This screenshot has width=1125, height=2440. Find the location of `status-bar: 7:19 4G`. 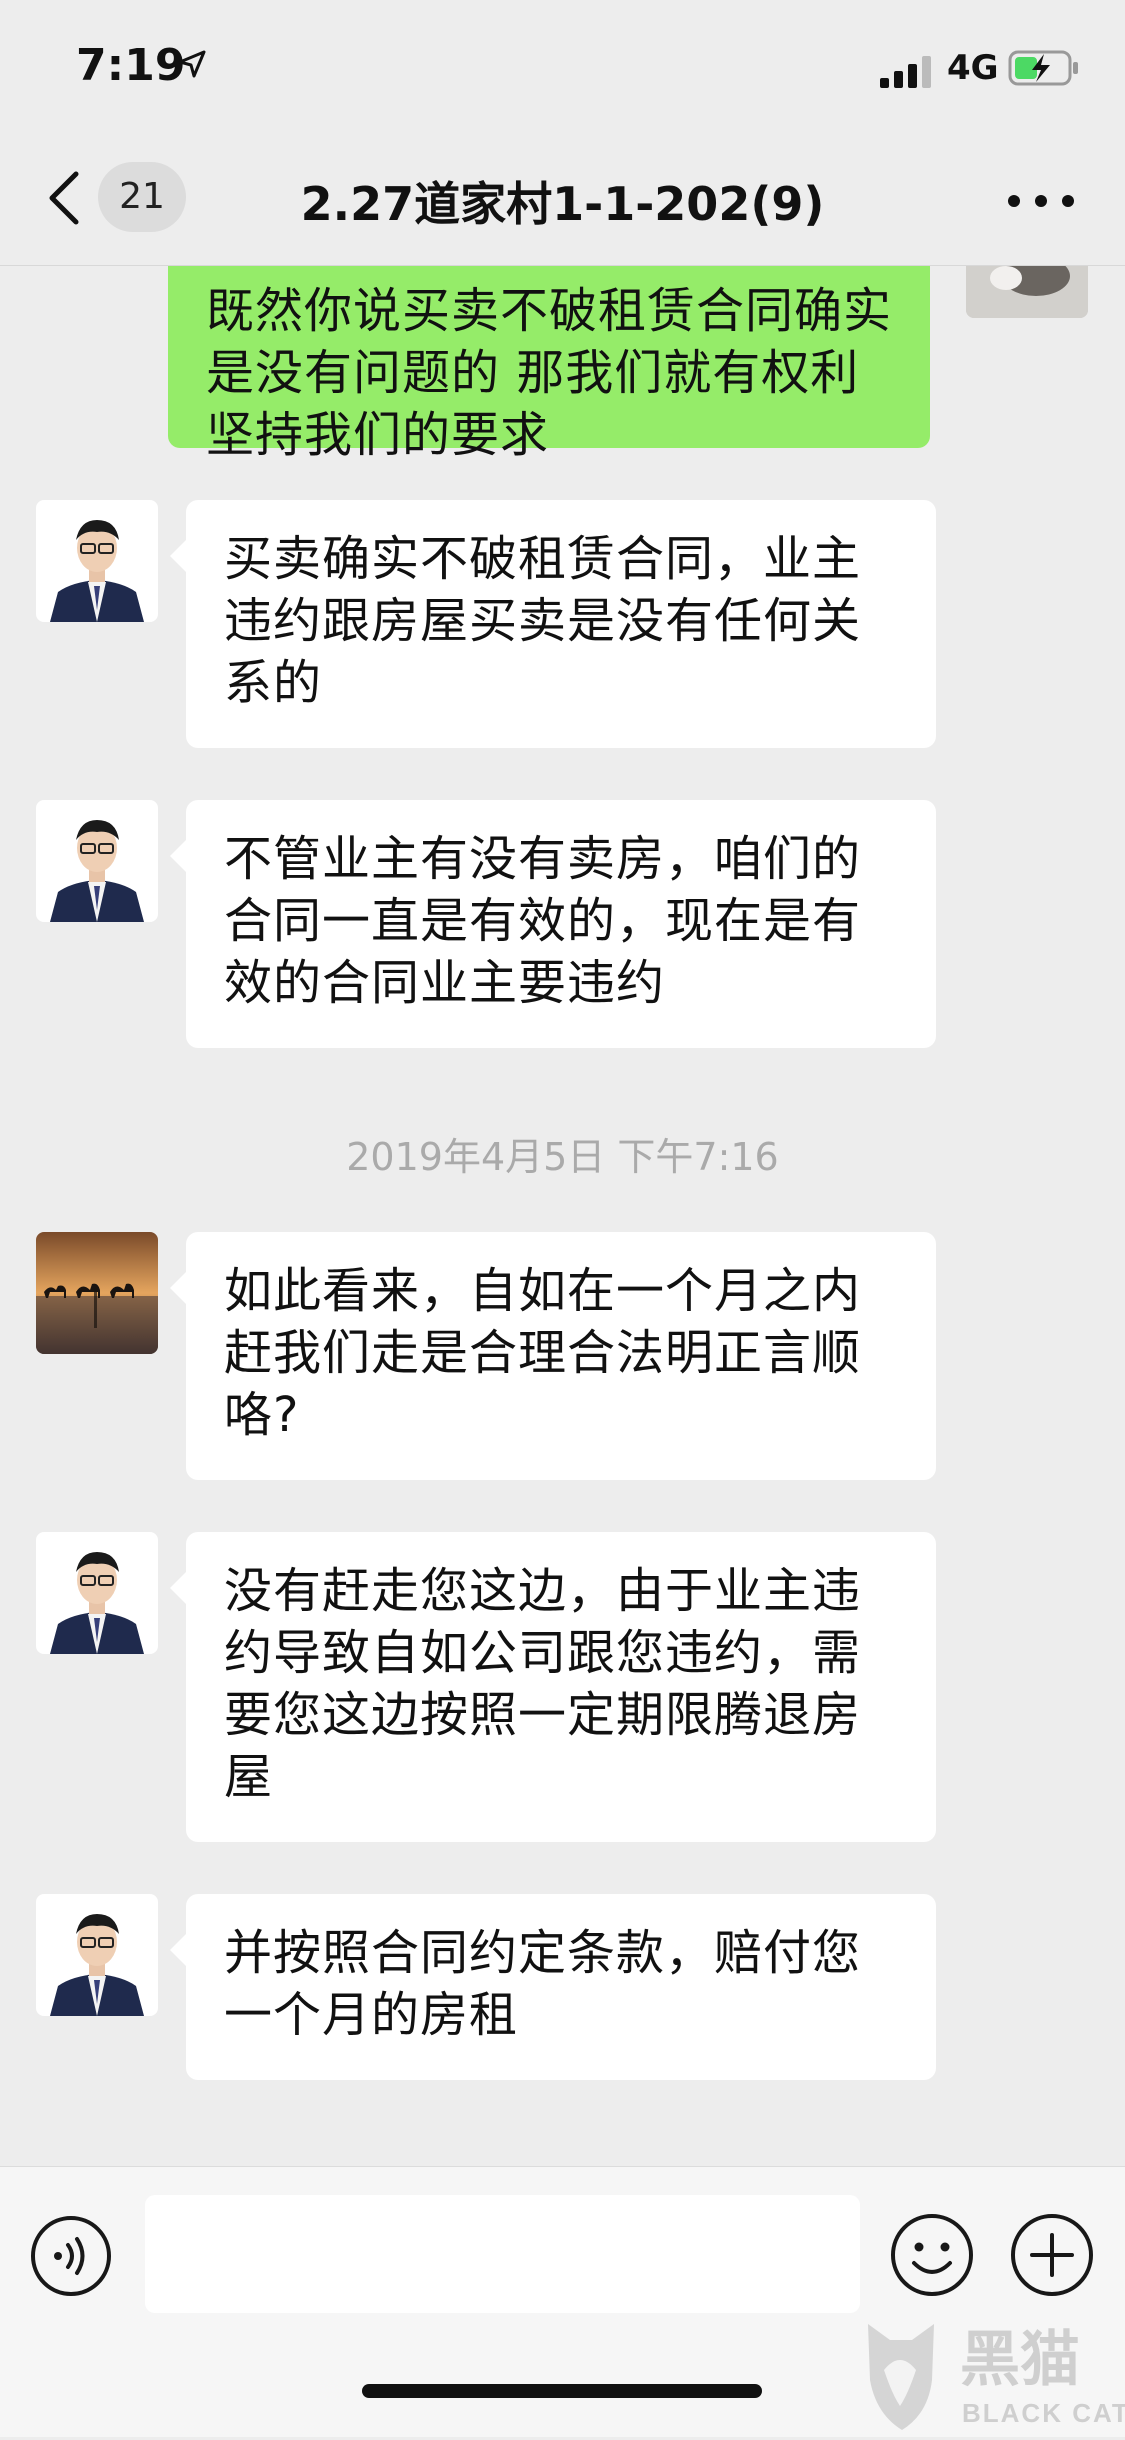

status-bar: 7:19 4G is located at coordinates (562, 65).